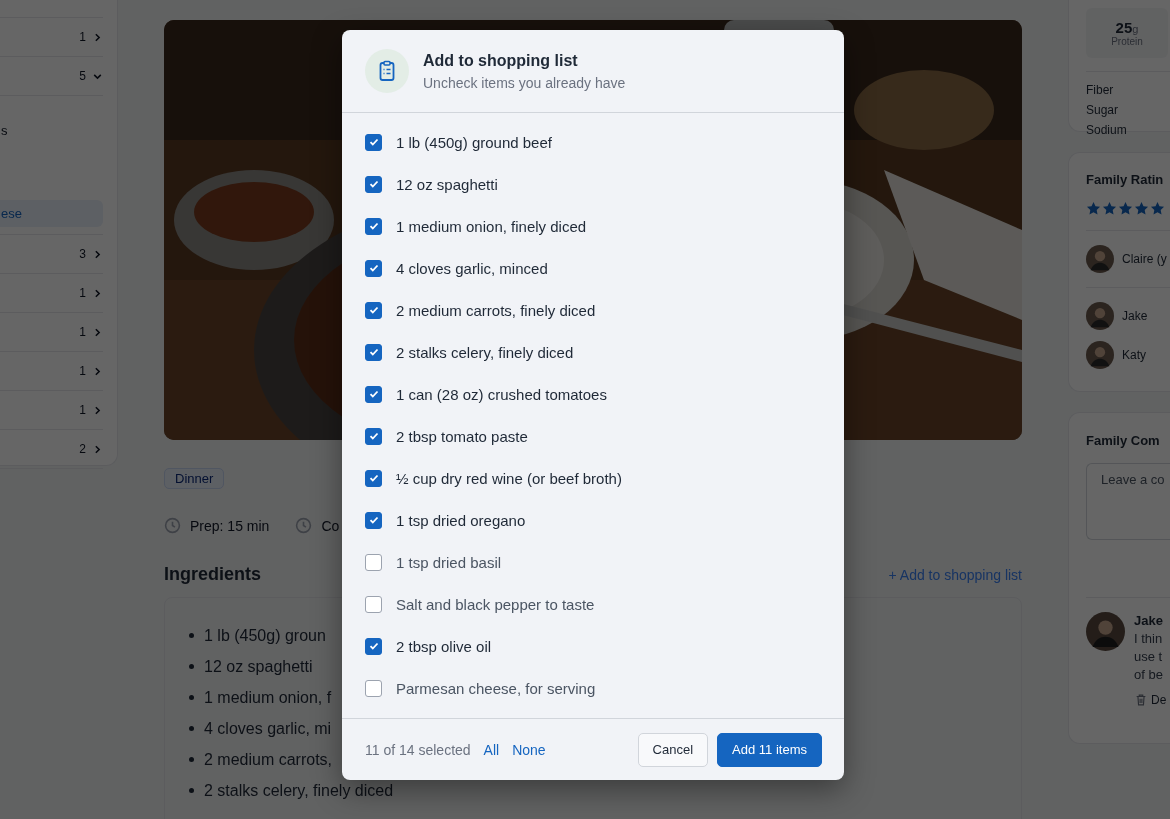  I want to click on item-label: 1 medium onion, finely diced, so click(491, 226).